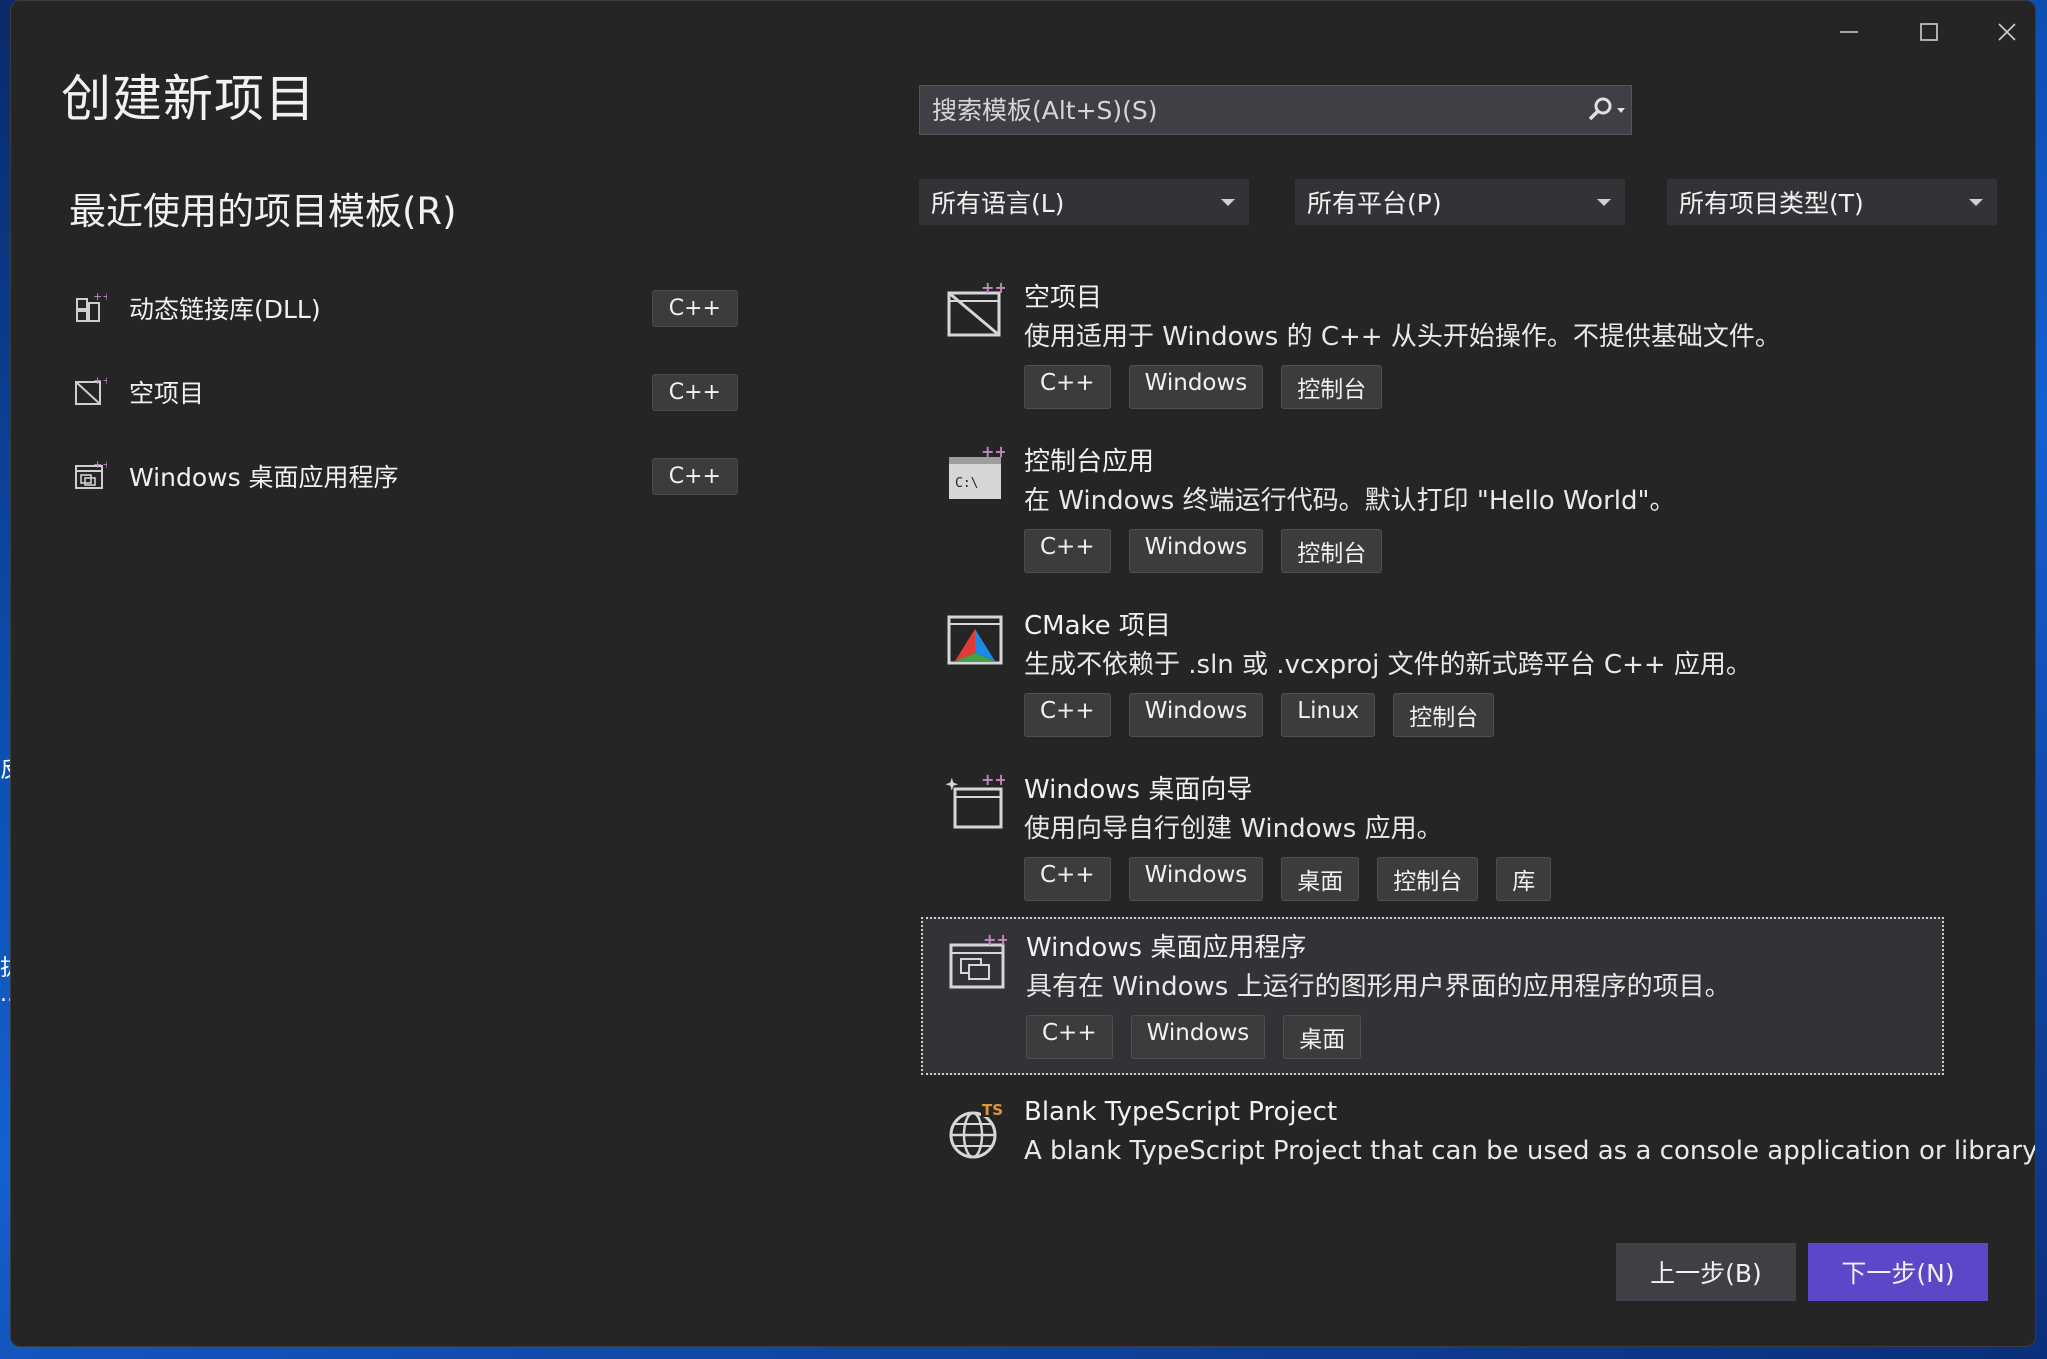 The width and height of the screenshot is (2047, 1359). What do you see at coordinates (1388, 665) in the screenshot?
I see `template-description: 生成不依赖于 .sln 或 .vcxproj 文件的新式跨平台 C++ 应用。` at bounding box center [1388, 665].